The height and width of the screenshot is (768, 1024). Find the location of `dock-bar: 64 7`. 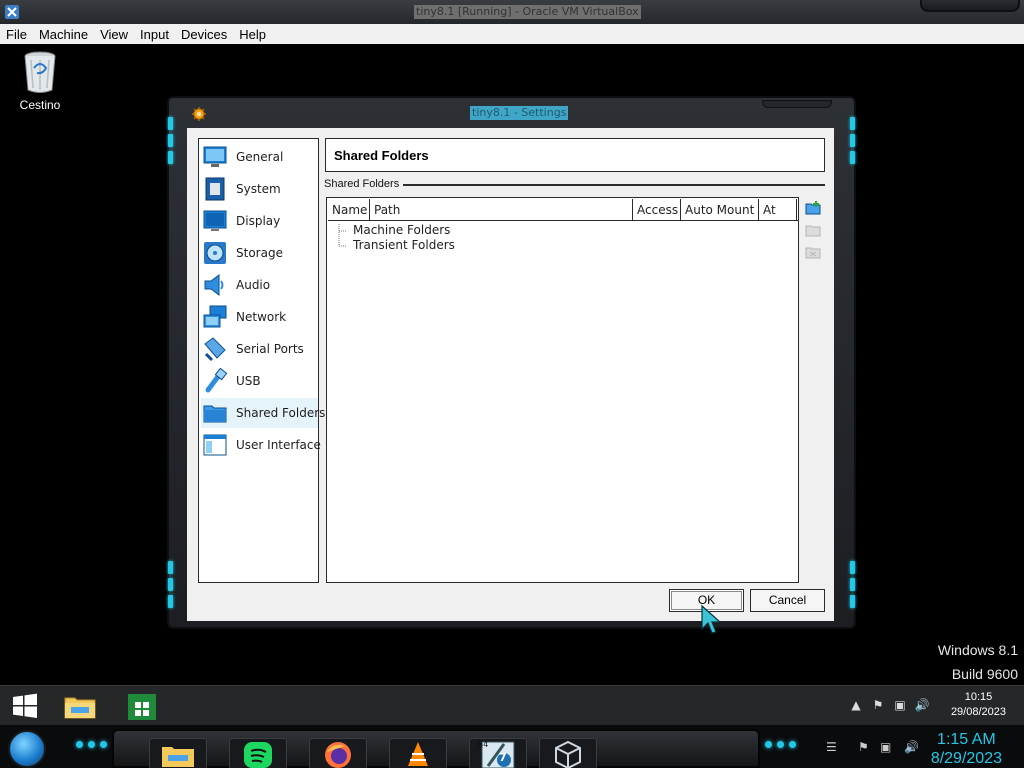

dock-bar: 64 7 is located at coordinates (436, 748).